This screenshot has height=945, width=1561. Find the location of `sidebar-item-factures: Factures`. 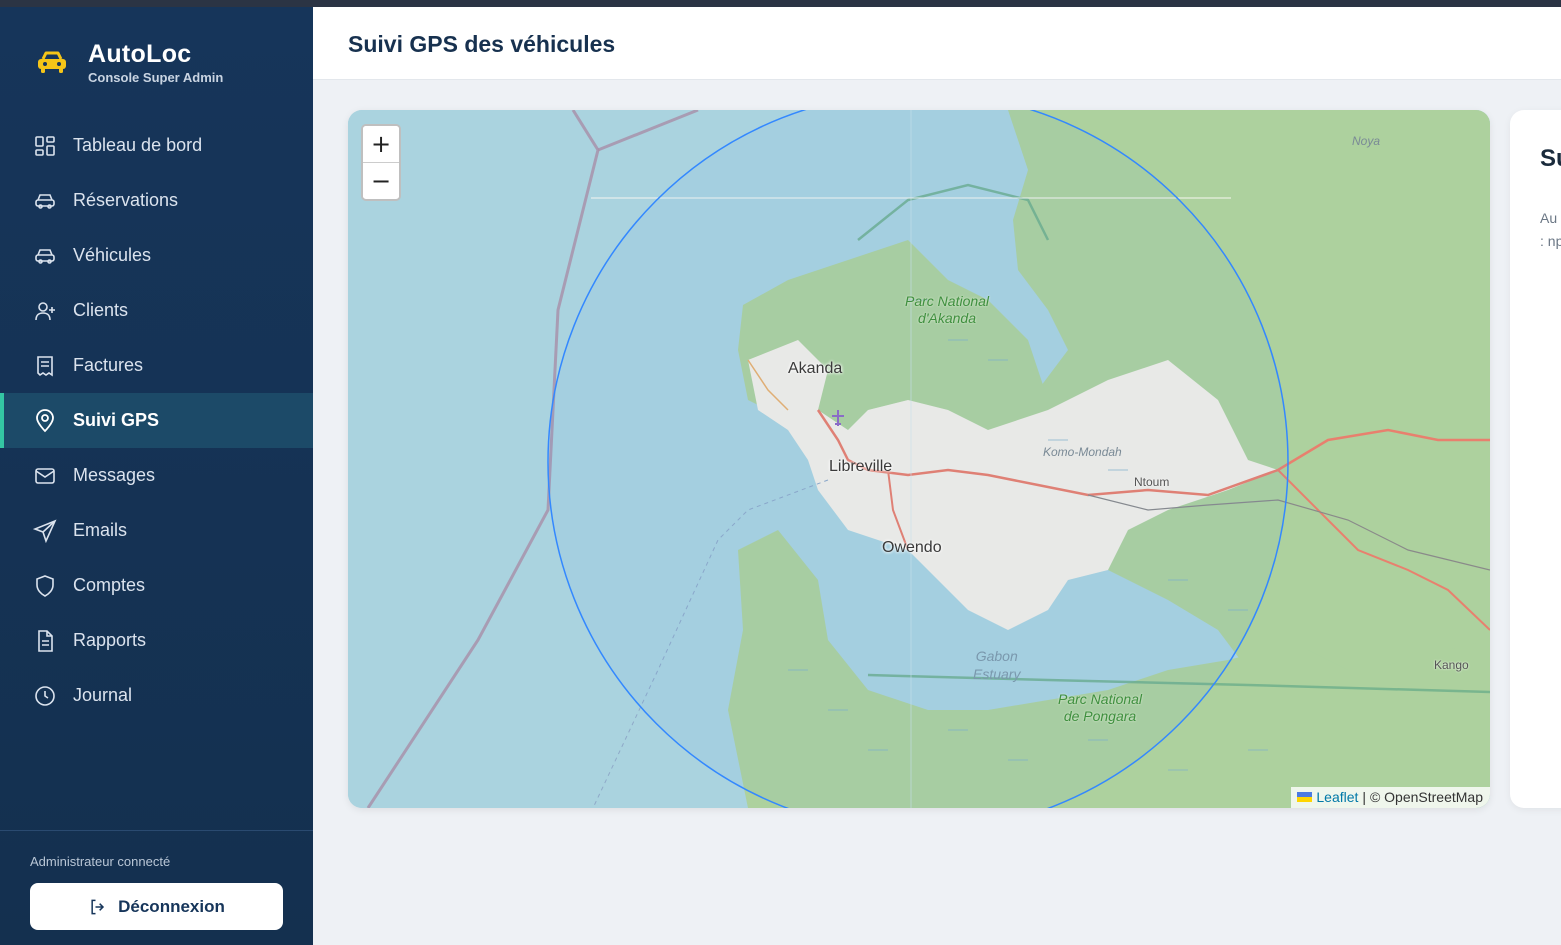

sidebar-item-factures: Factures is located at coordinates (156, 365).